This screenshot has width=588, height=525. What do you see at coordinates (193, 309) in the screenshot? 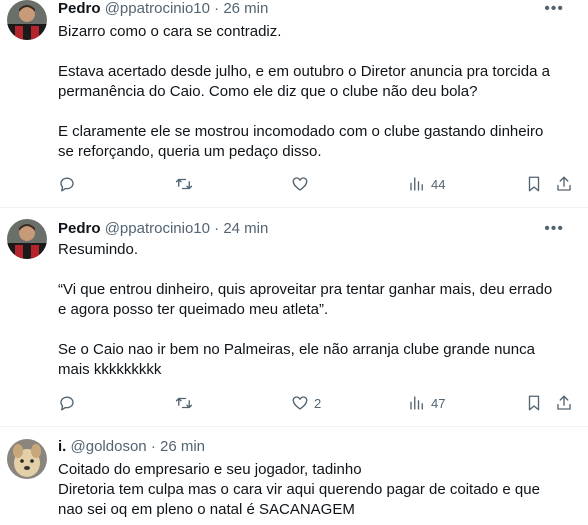
I see `text-line: e agora posso ter queimado meu atleta”.` at bounding box center [193, 309].